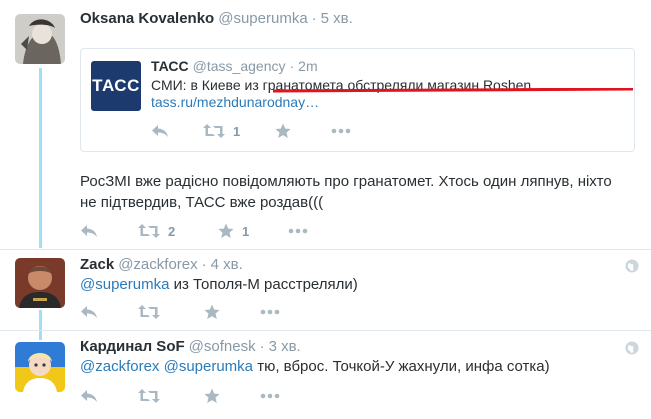  Describe the element at coordinates (307, 66) in the screenshot. I see `quoted-timestamp: 2m` at that location.